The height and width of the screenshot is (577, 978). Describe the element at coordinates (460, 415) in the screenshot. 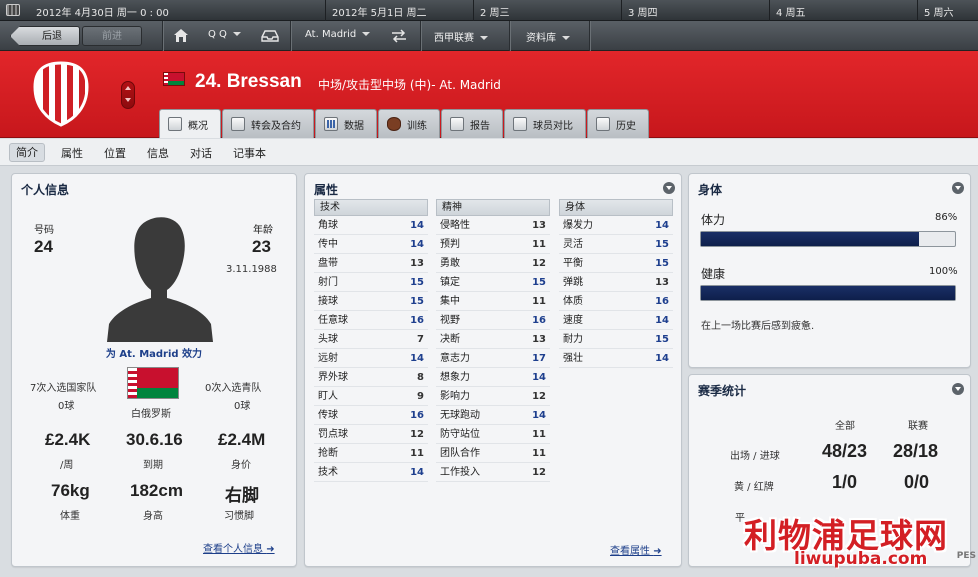

I see `attribute-name: 无球跑动` at that location.